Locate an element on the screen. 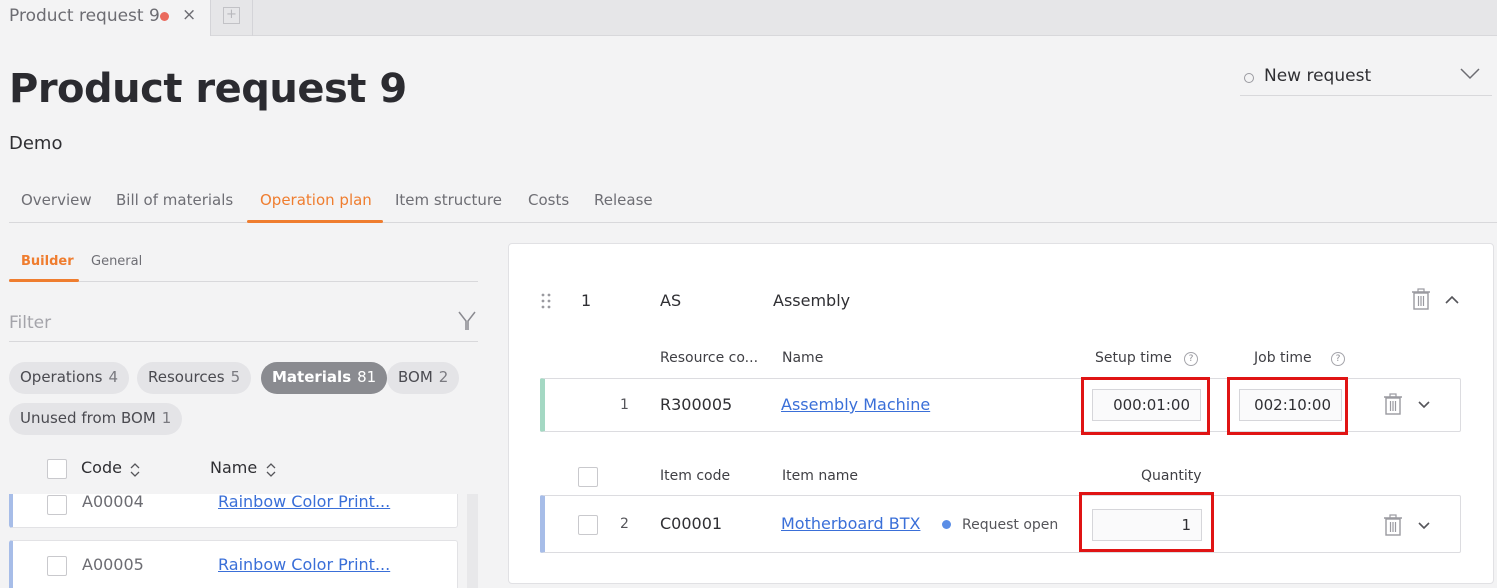  chevron-up-icon is located at coordinates (1452, 299).